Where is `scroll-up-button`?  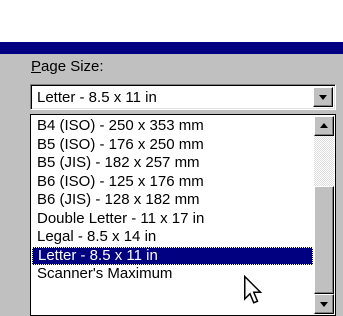
scroll-up-button is located at coordinates (324, 126).